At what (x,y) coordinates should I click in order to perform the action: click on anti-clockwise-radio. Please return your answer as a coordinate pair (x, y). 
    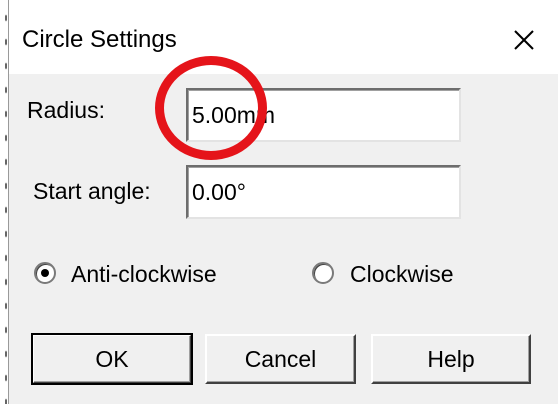
    Looking at the image, I should click on (45, 273).